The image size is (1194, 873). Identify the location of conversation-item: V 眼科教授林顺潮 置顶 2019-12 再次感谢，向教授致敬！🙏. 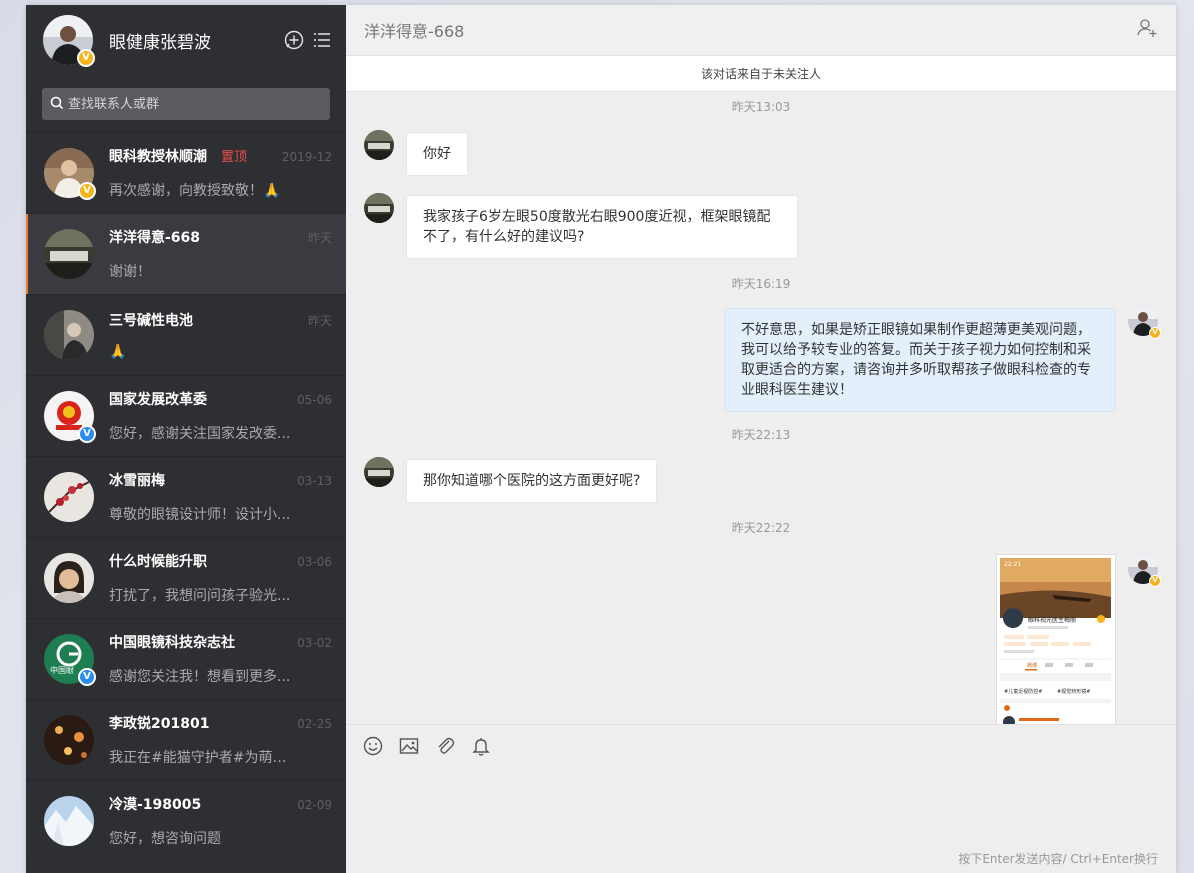
(186, 172).